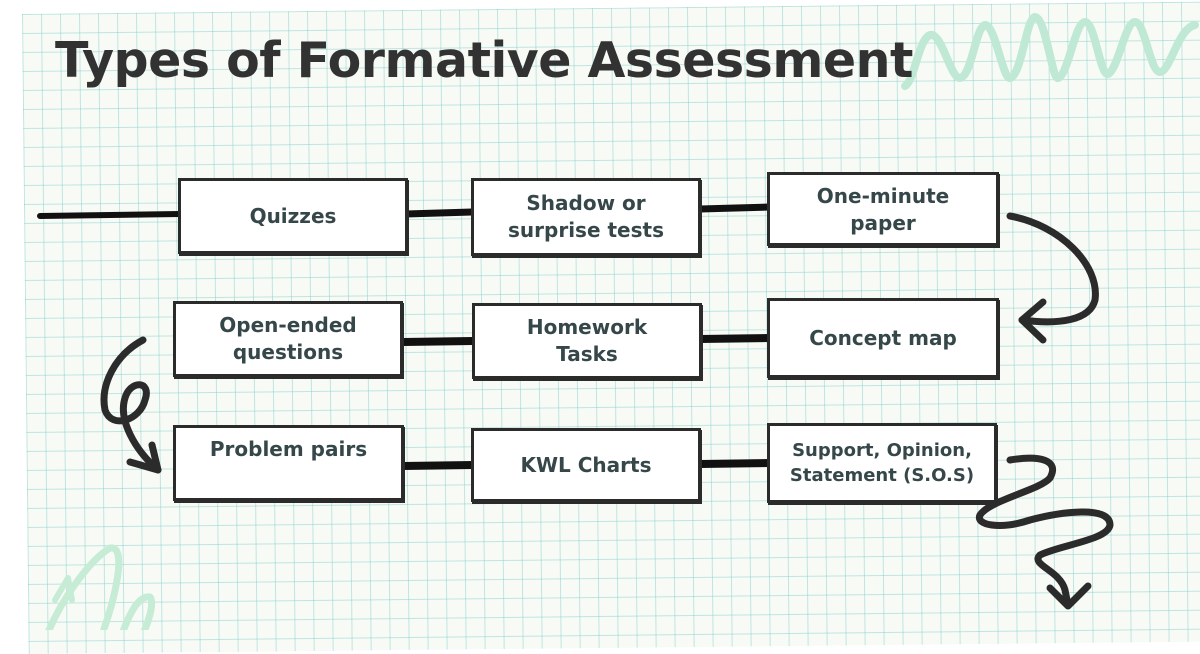  I want to click on box-kwl-charts: KWL Charts, so click(586, 465).